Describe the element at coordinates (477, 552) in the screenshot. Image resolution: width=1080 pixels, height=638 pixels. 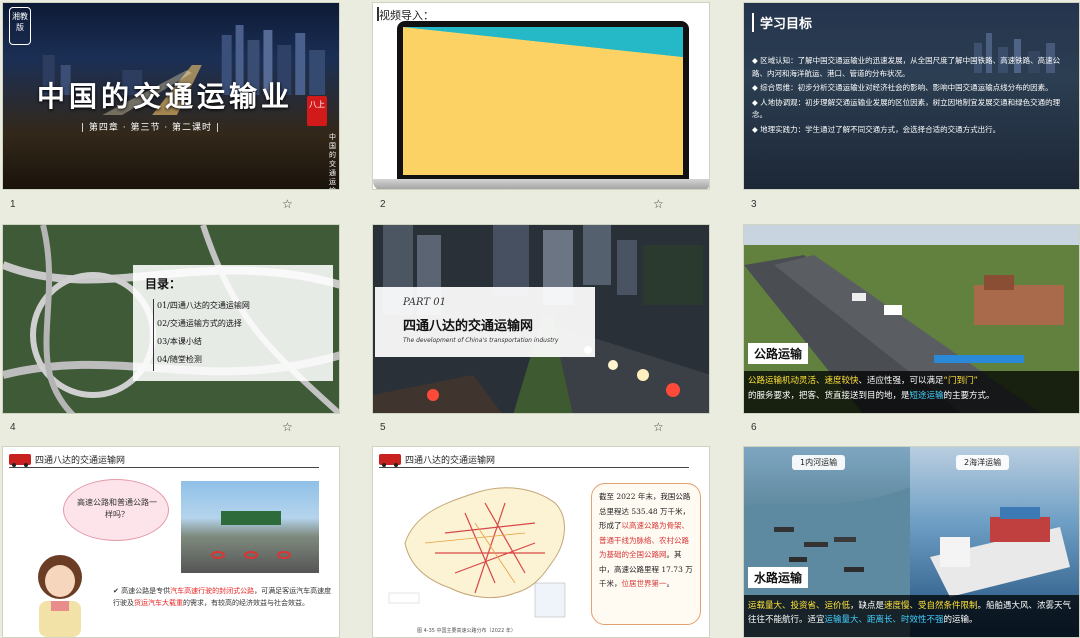
I see `china-expressway-map` at that location.